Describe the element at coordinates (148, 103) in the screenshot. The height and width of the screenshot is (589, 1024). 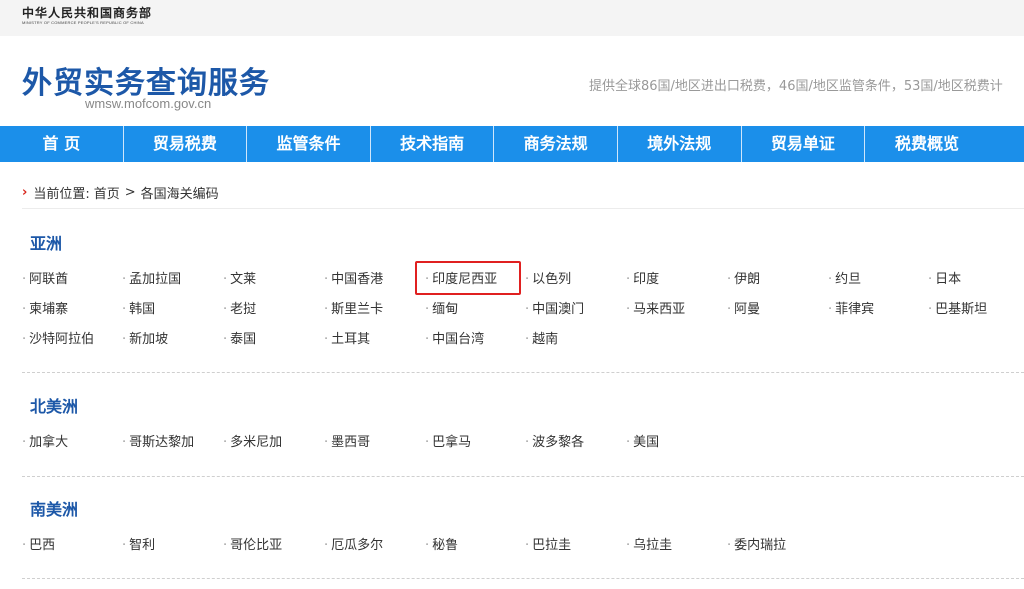
I see `site-domain: wmsw.mofcom.gov.cn` at that location.